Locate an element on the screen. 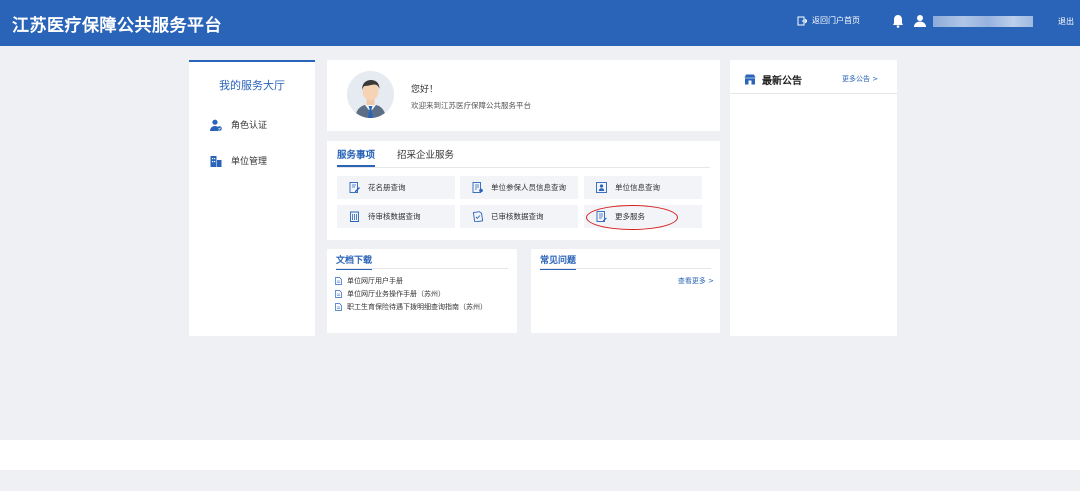 The height and width of the screenshot is (491, 1080). doc-item-label: 单位网厅用户手册 is located at coordinates (375, 281).